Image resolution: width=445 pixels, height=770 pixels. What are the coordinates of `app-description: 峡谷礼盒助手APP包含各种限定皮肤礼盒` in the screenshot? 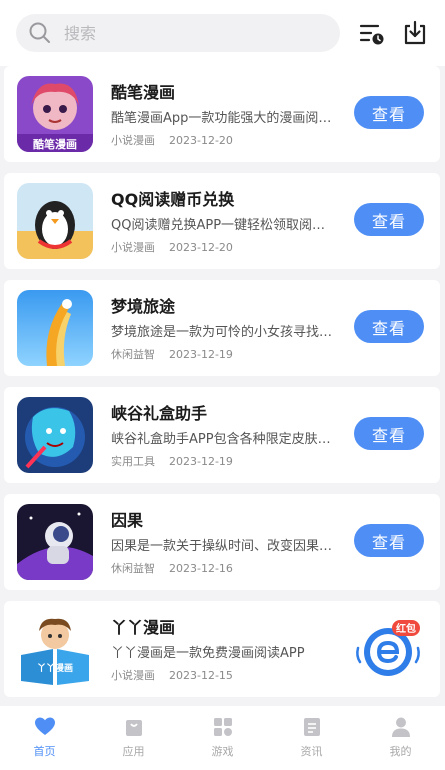 It's located at (224, 439).